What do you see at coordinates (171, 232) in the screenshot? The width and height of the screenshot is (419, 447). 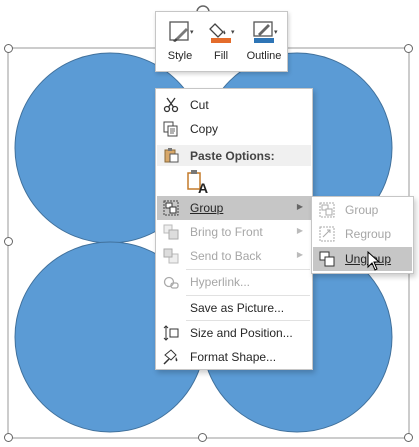 I see `bring-to-front-icon` at bounding box center [171, 232].